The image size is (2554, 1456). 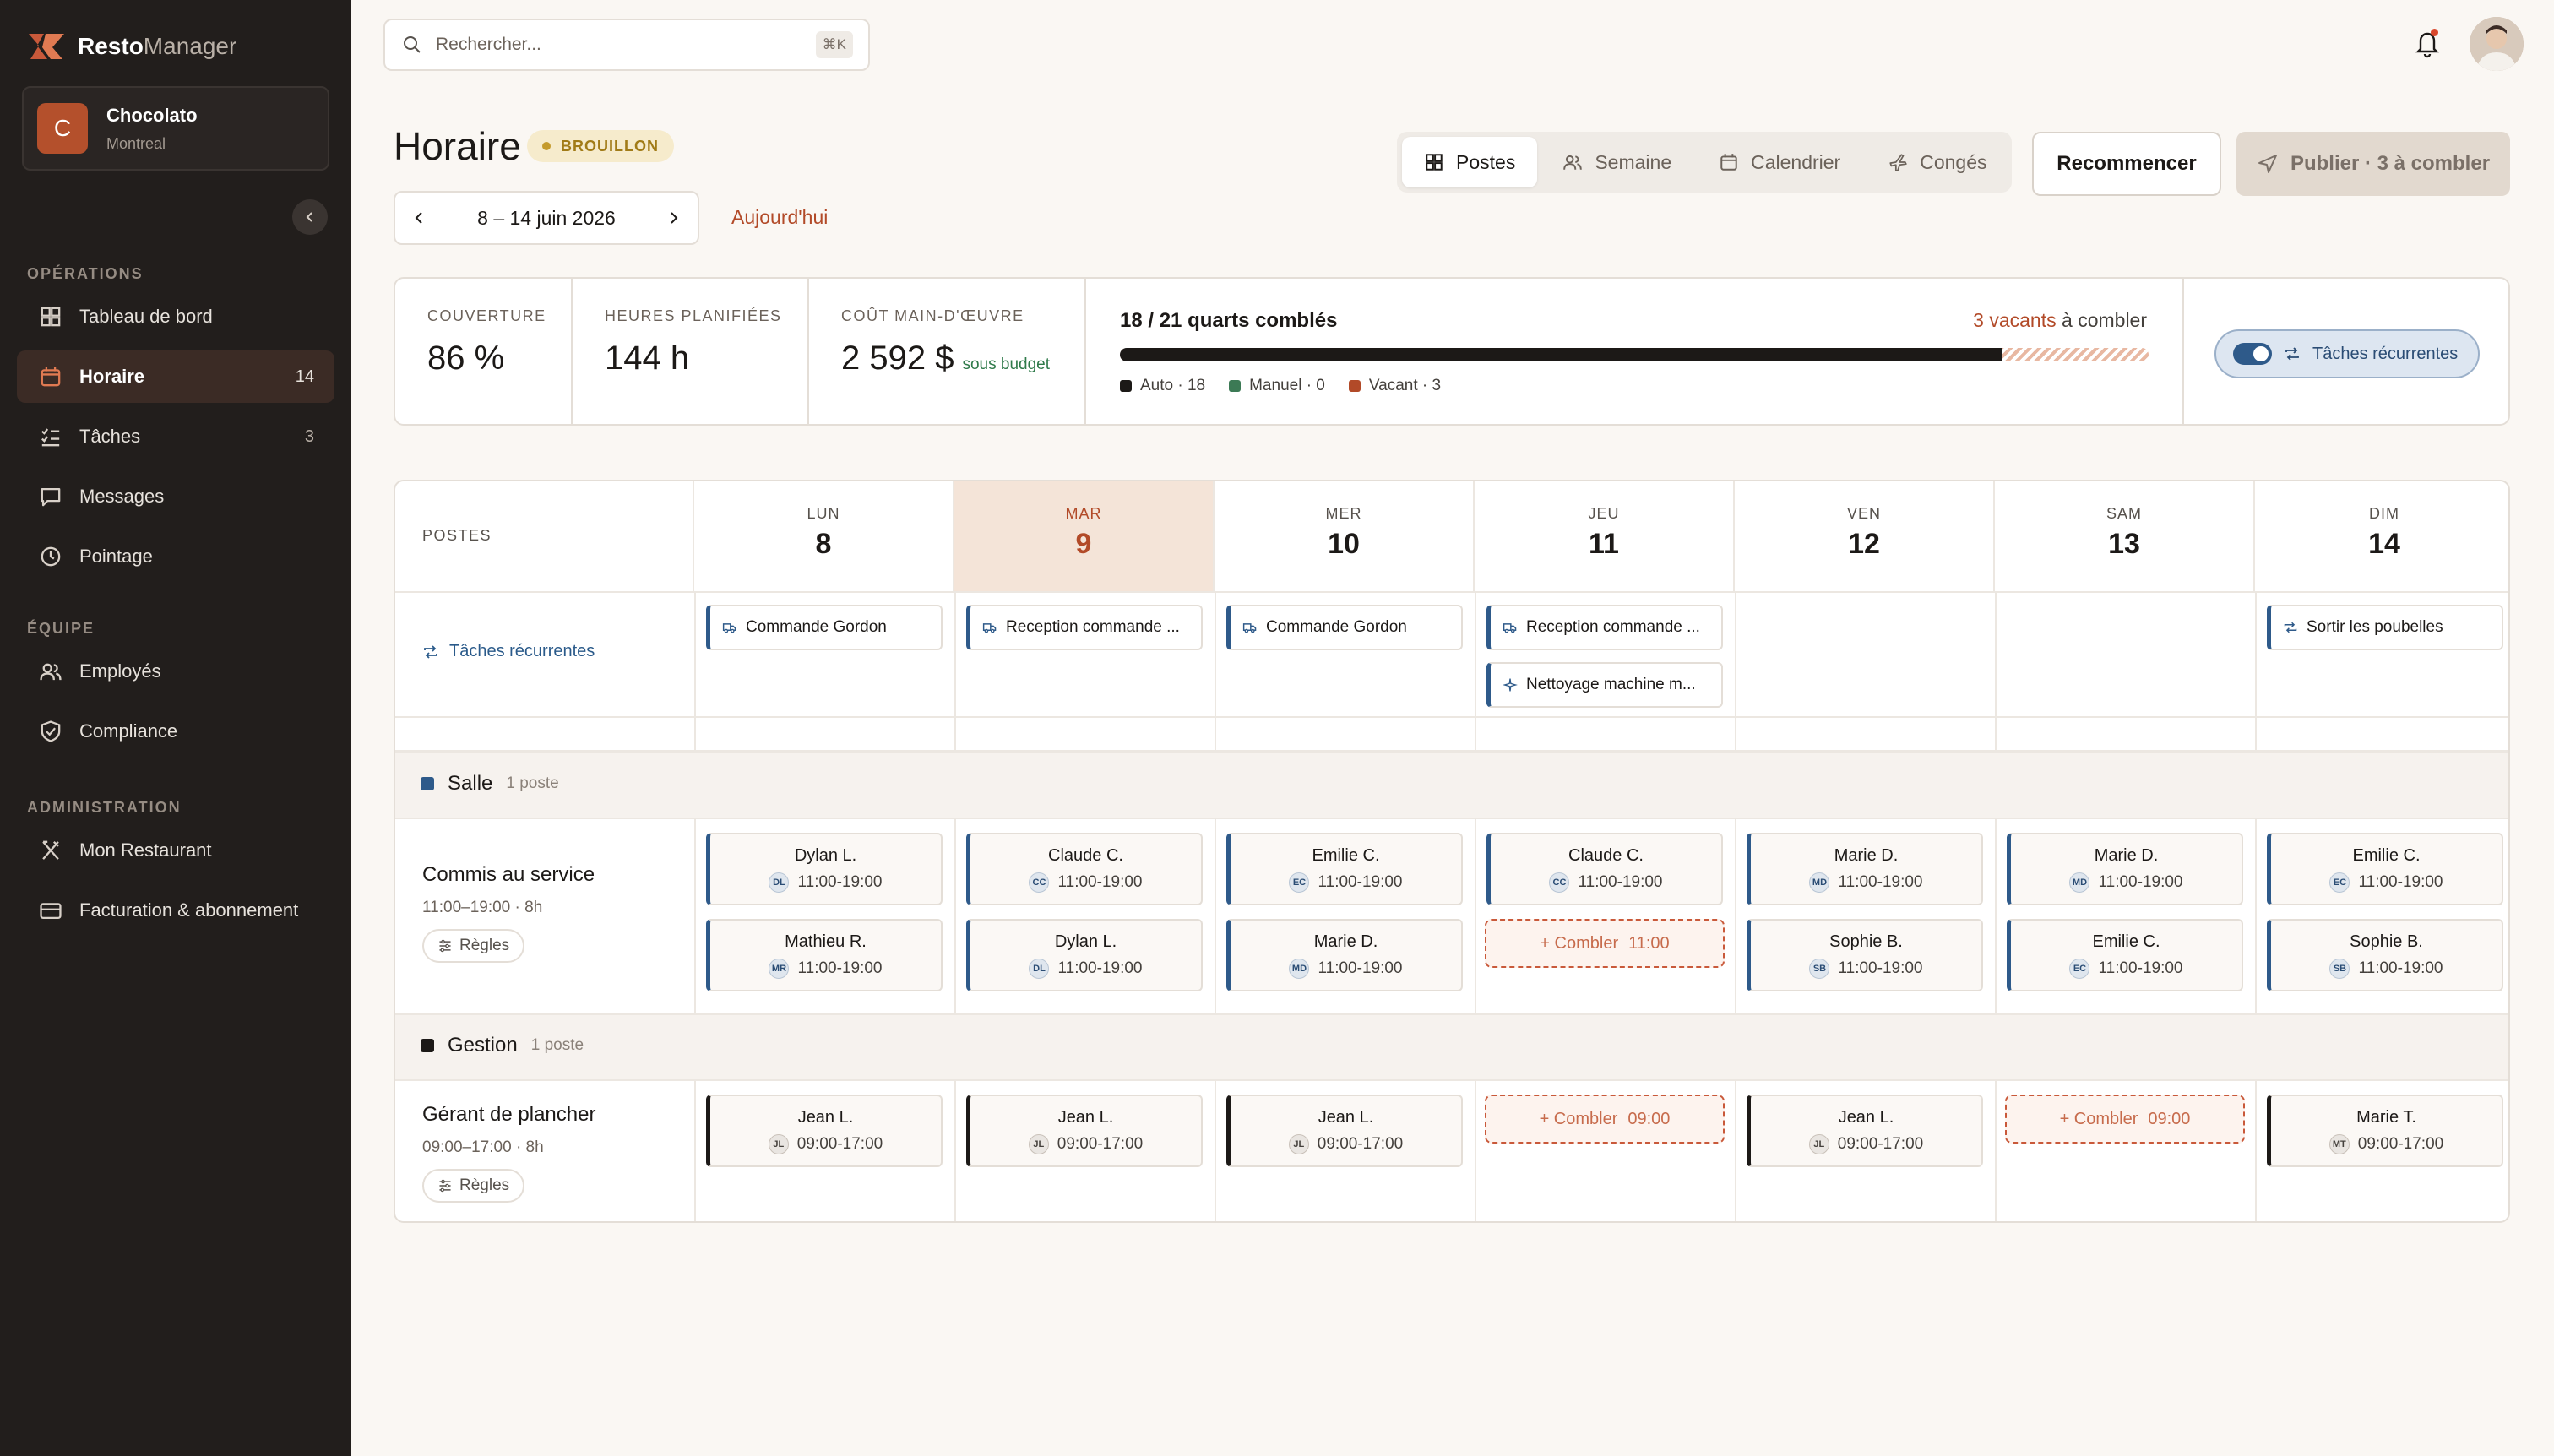 I want to click on calendar-icon, so click(x=1729, y=162).